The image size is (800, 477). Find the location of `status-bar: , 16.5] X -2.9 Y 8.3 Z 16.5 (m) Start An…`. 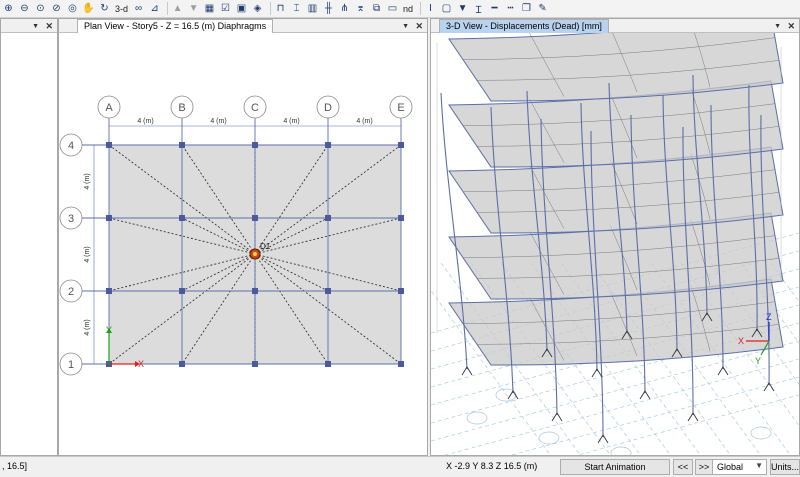

status-bar: , 16.5] X -2.9 Y 8.3 Z 16.5 (m) Start An… is located at coordinates (400, 466).